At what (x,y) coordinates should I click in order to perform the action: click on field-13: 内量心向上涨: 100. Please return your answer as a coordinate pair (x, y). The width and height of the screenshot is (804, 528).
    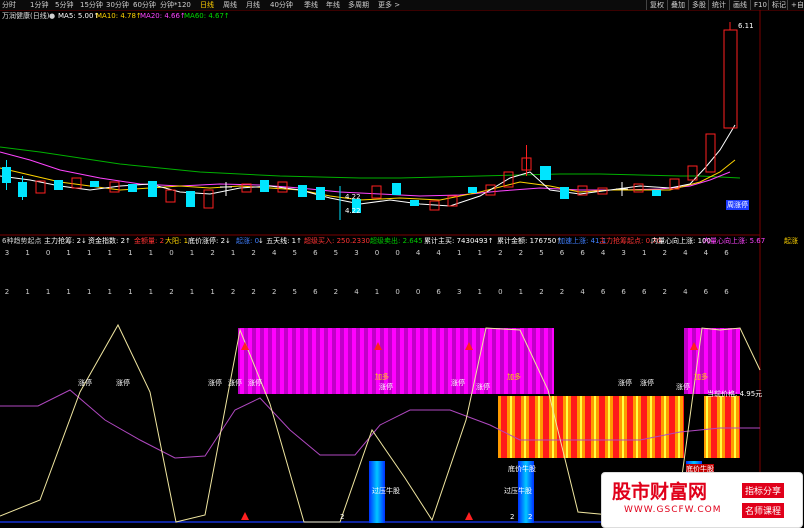
    Looking at the image, I should click on (681, 241).